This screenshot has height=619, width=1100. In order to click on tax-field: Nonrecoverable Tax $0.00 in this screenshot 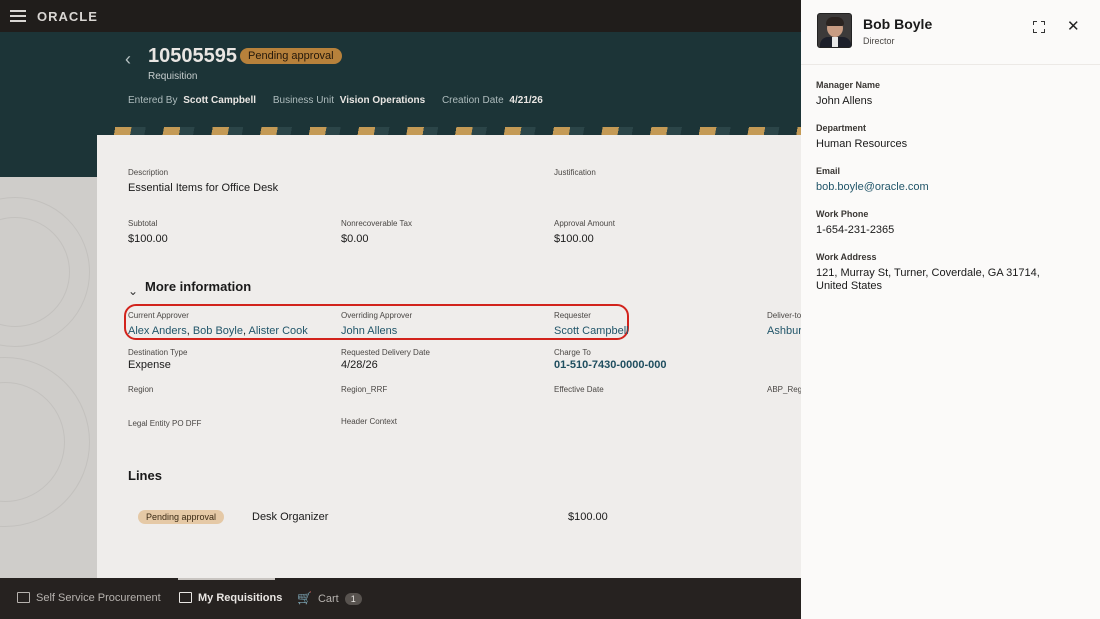, I will do `click(377, 232)`.